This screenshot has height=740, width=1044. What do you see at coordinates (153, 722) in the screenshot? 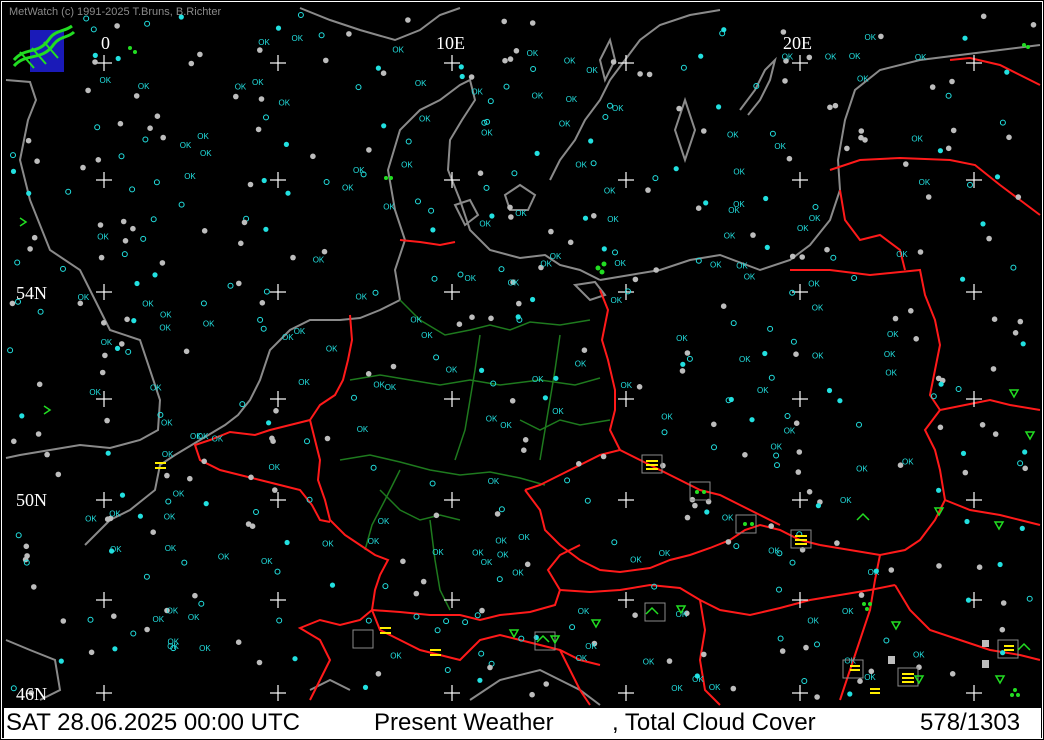
I see `status-datetime: SAT 28.06.2025 00:00 UTC` at bounding box center [153, 722].